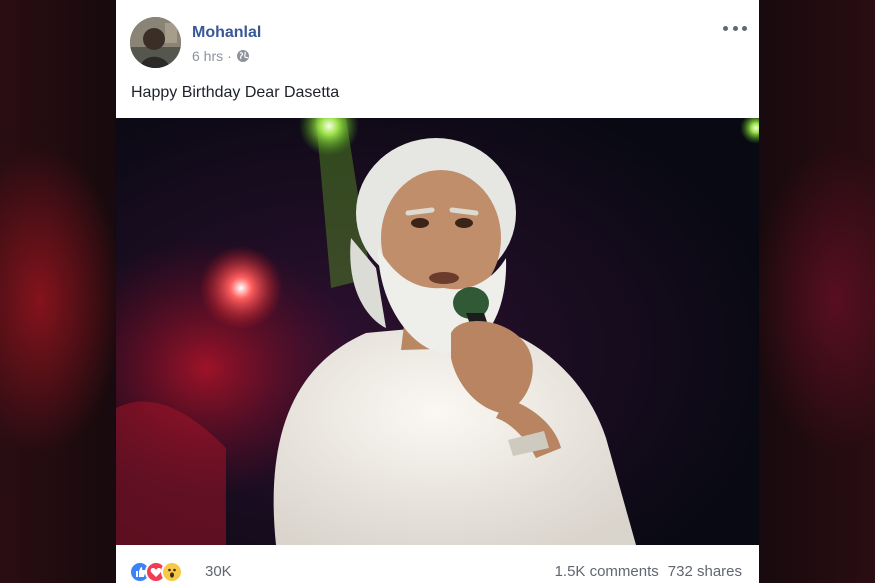 The width and height of the screenshot is (875, 583). Describe the element at coordinates (218, 571) in the screenshot. I see `reaction-count: 30K` at that location.